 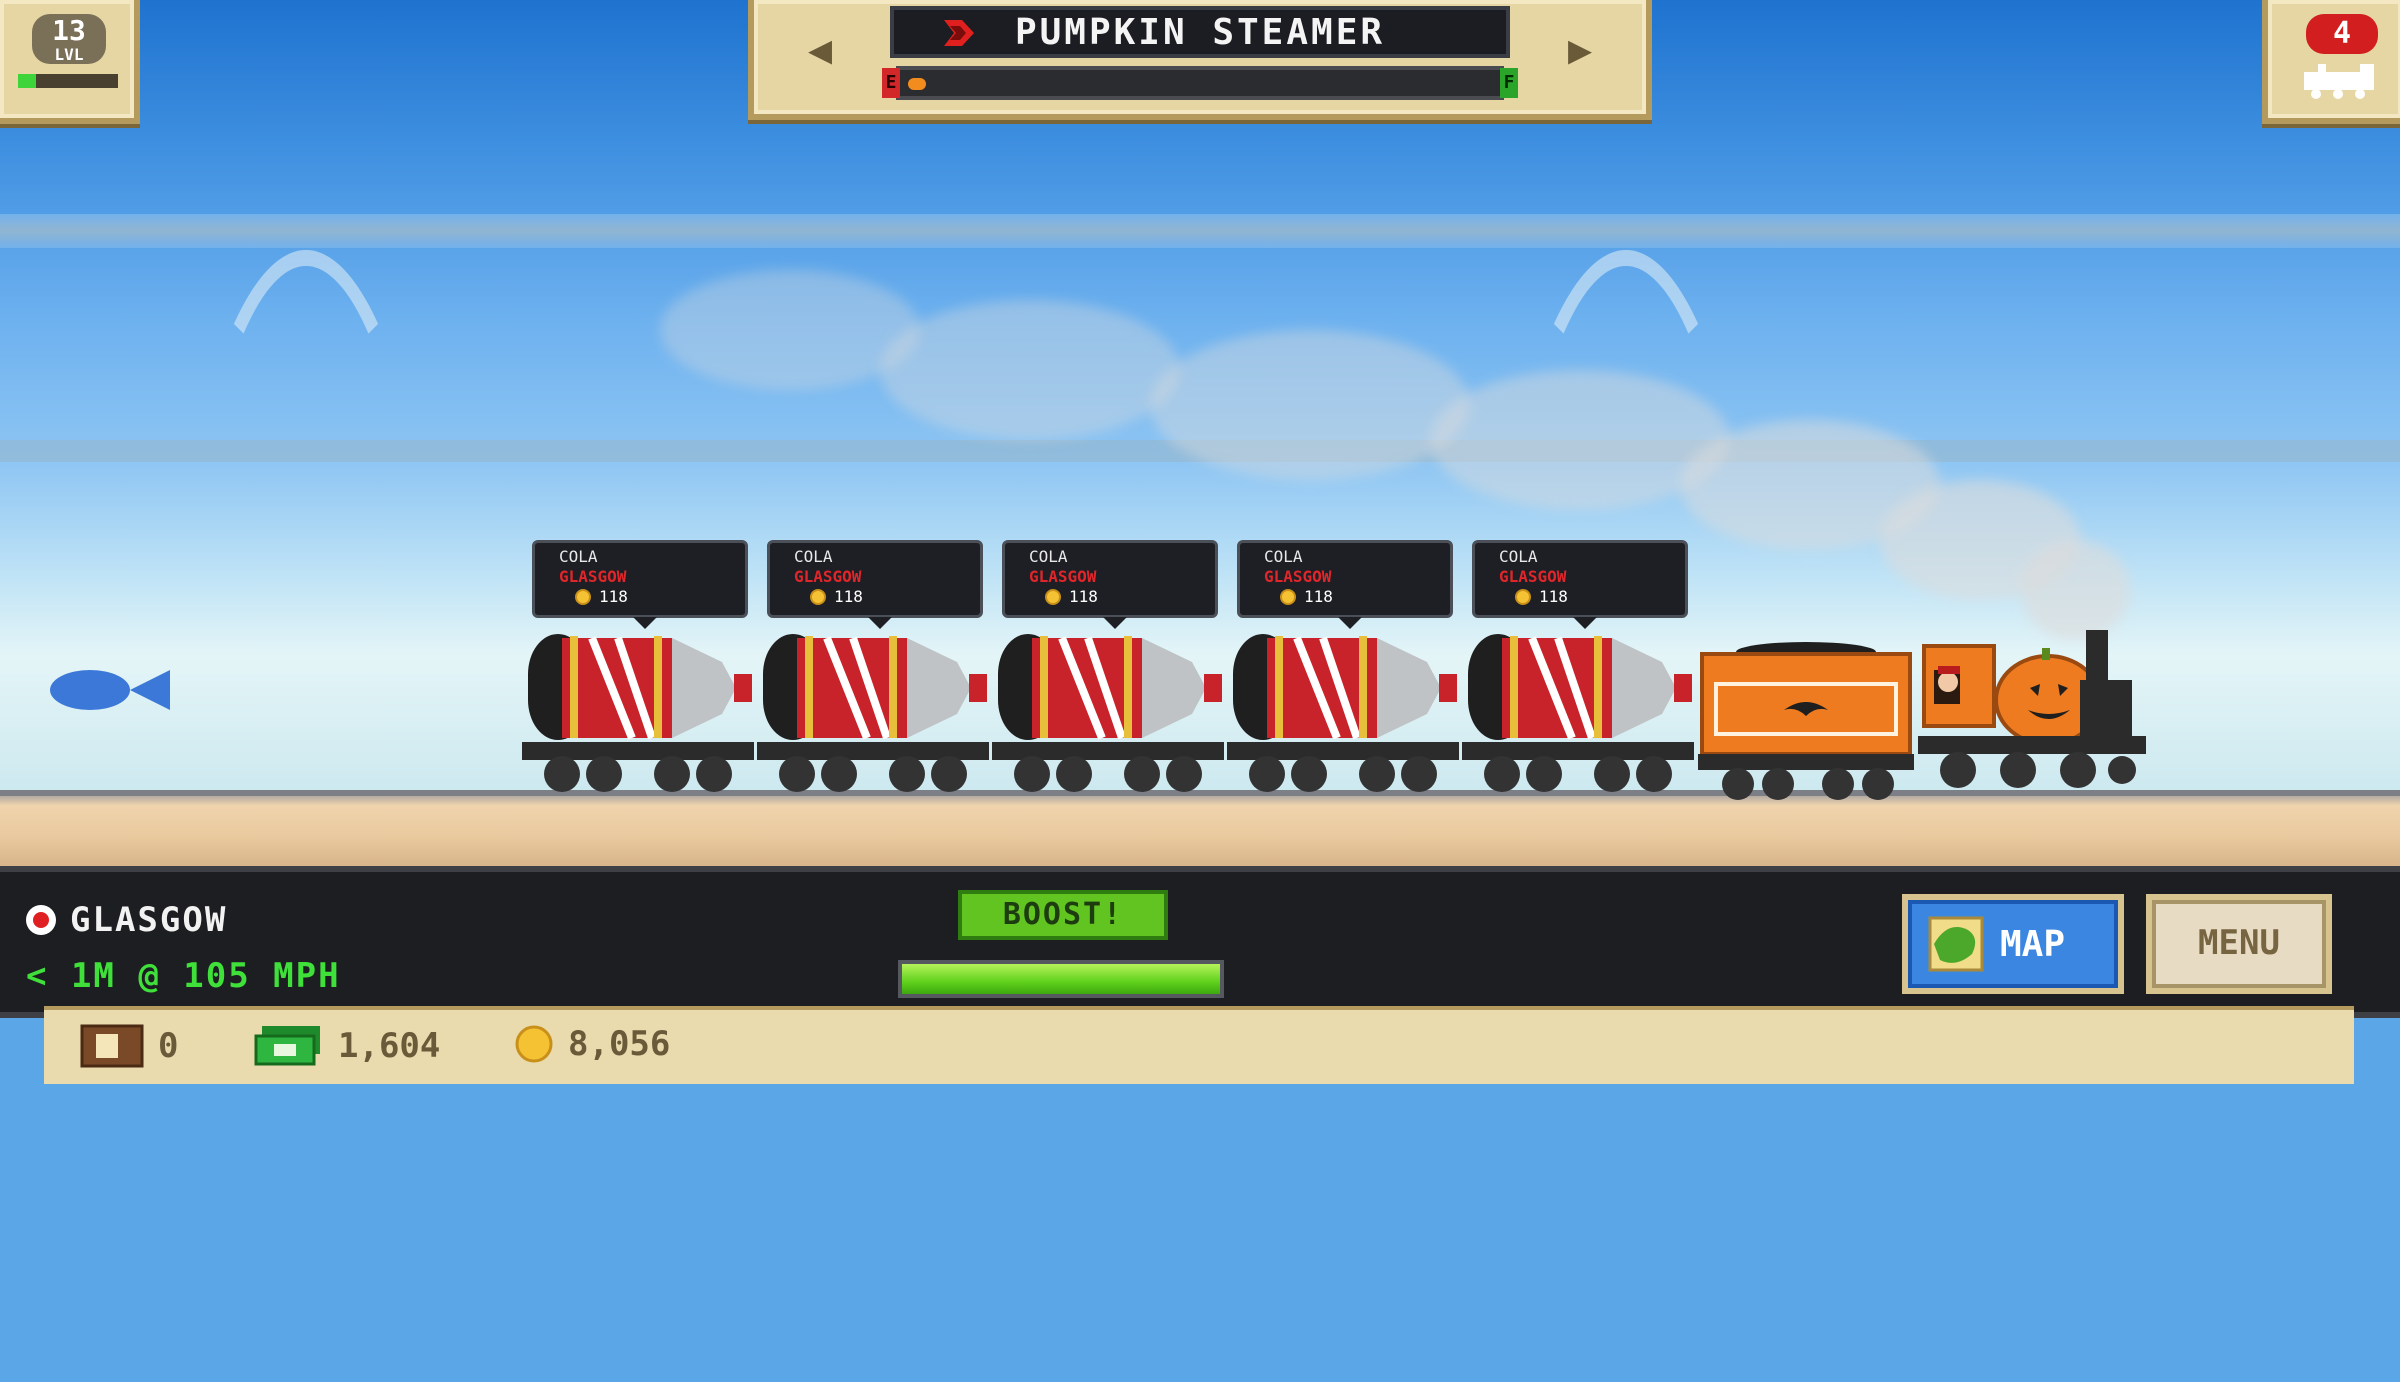 I want to click on train-name-bar: PUMPKIN STEAMER, so click(x=1200, y=32).